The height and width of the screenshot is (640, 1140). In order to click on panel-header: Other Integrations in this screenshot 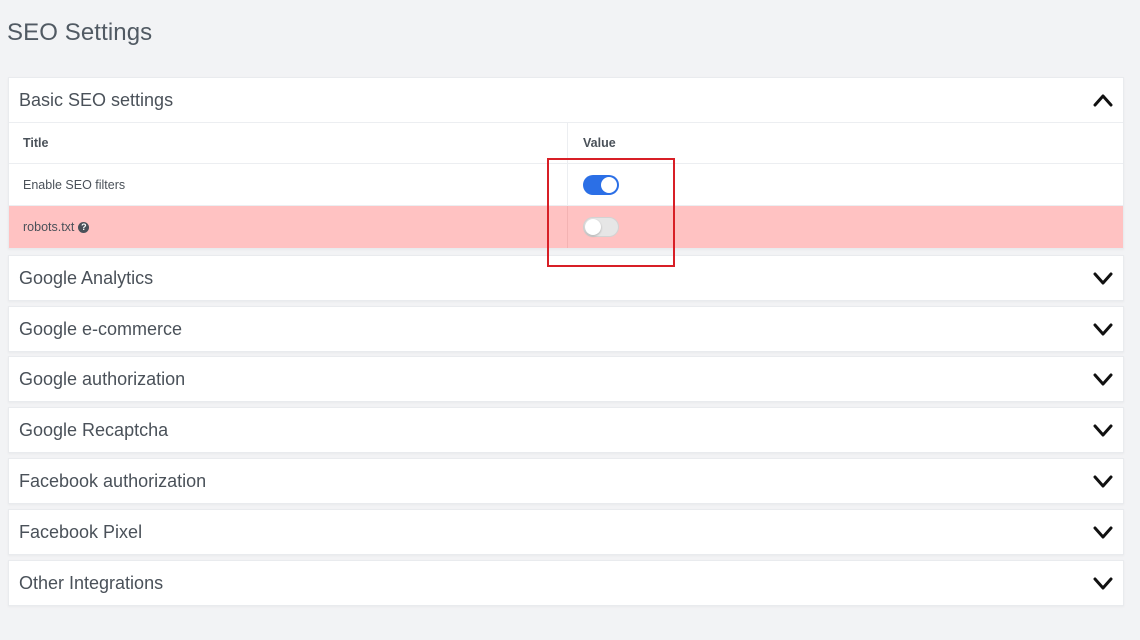, I will do `click(566, 583)`.